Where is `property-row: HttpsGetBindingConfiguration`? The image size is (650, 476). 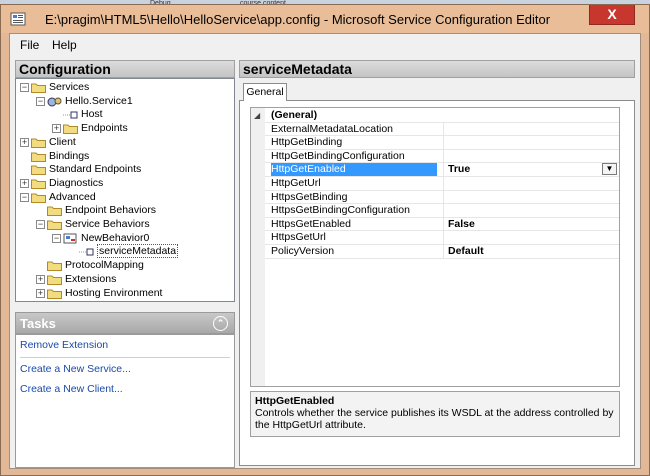 property-row: HttpsGetBindingConfiguration is located at coordinates (442, 211).